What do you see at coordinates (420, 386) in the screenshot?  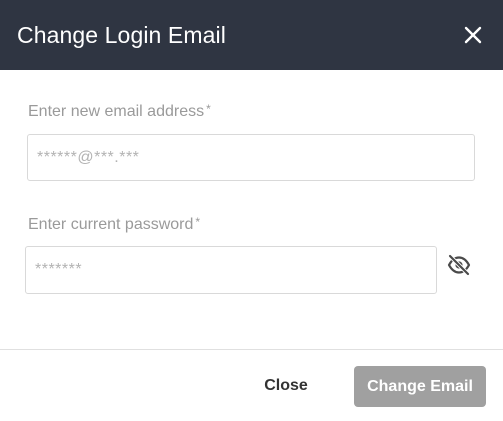 I see `change-email-button: Change Email` at bounding box center [420, 386].